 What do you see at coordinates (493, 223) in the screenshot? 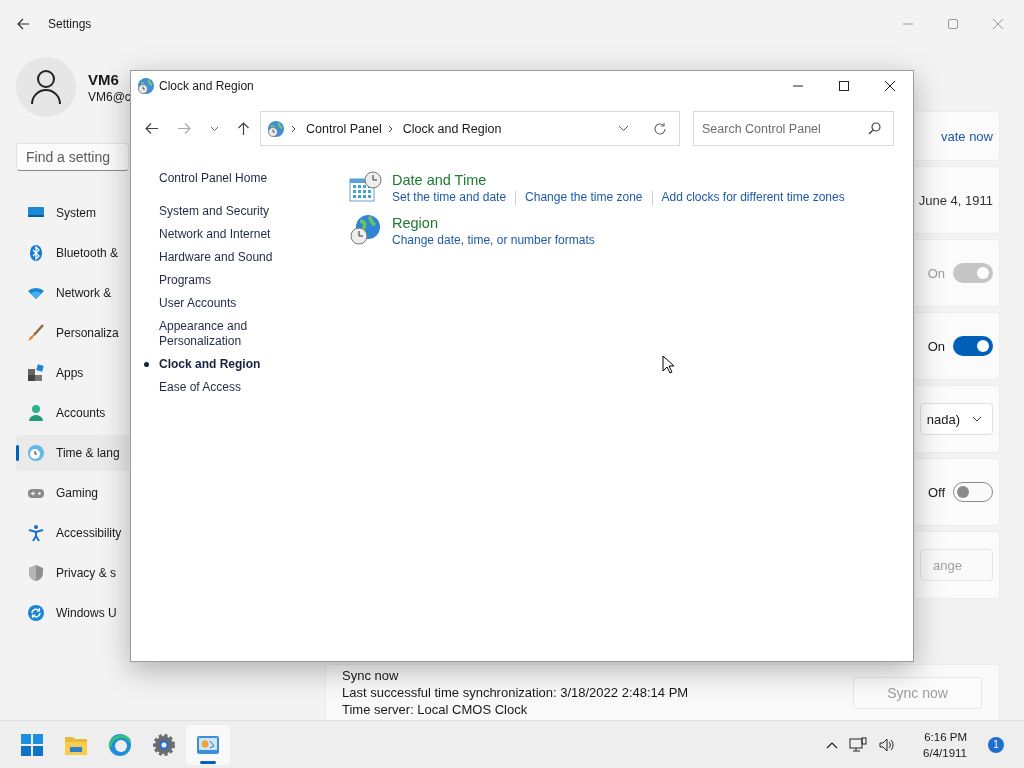
I see `category-link: Region` at bounding box center [493, 223].